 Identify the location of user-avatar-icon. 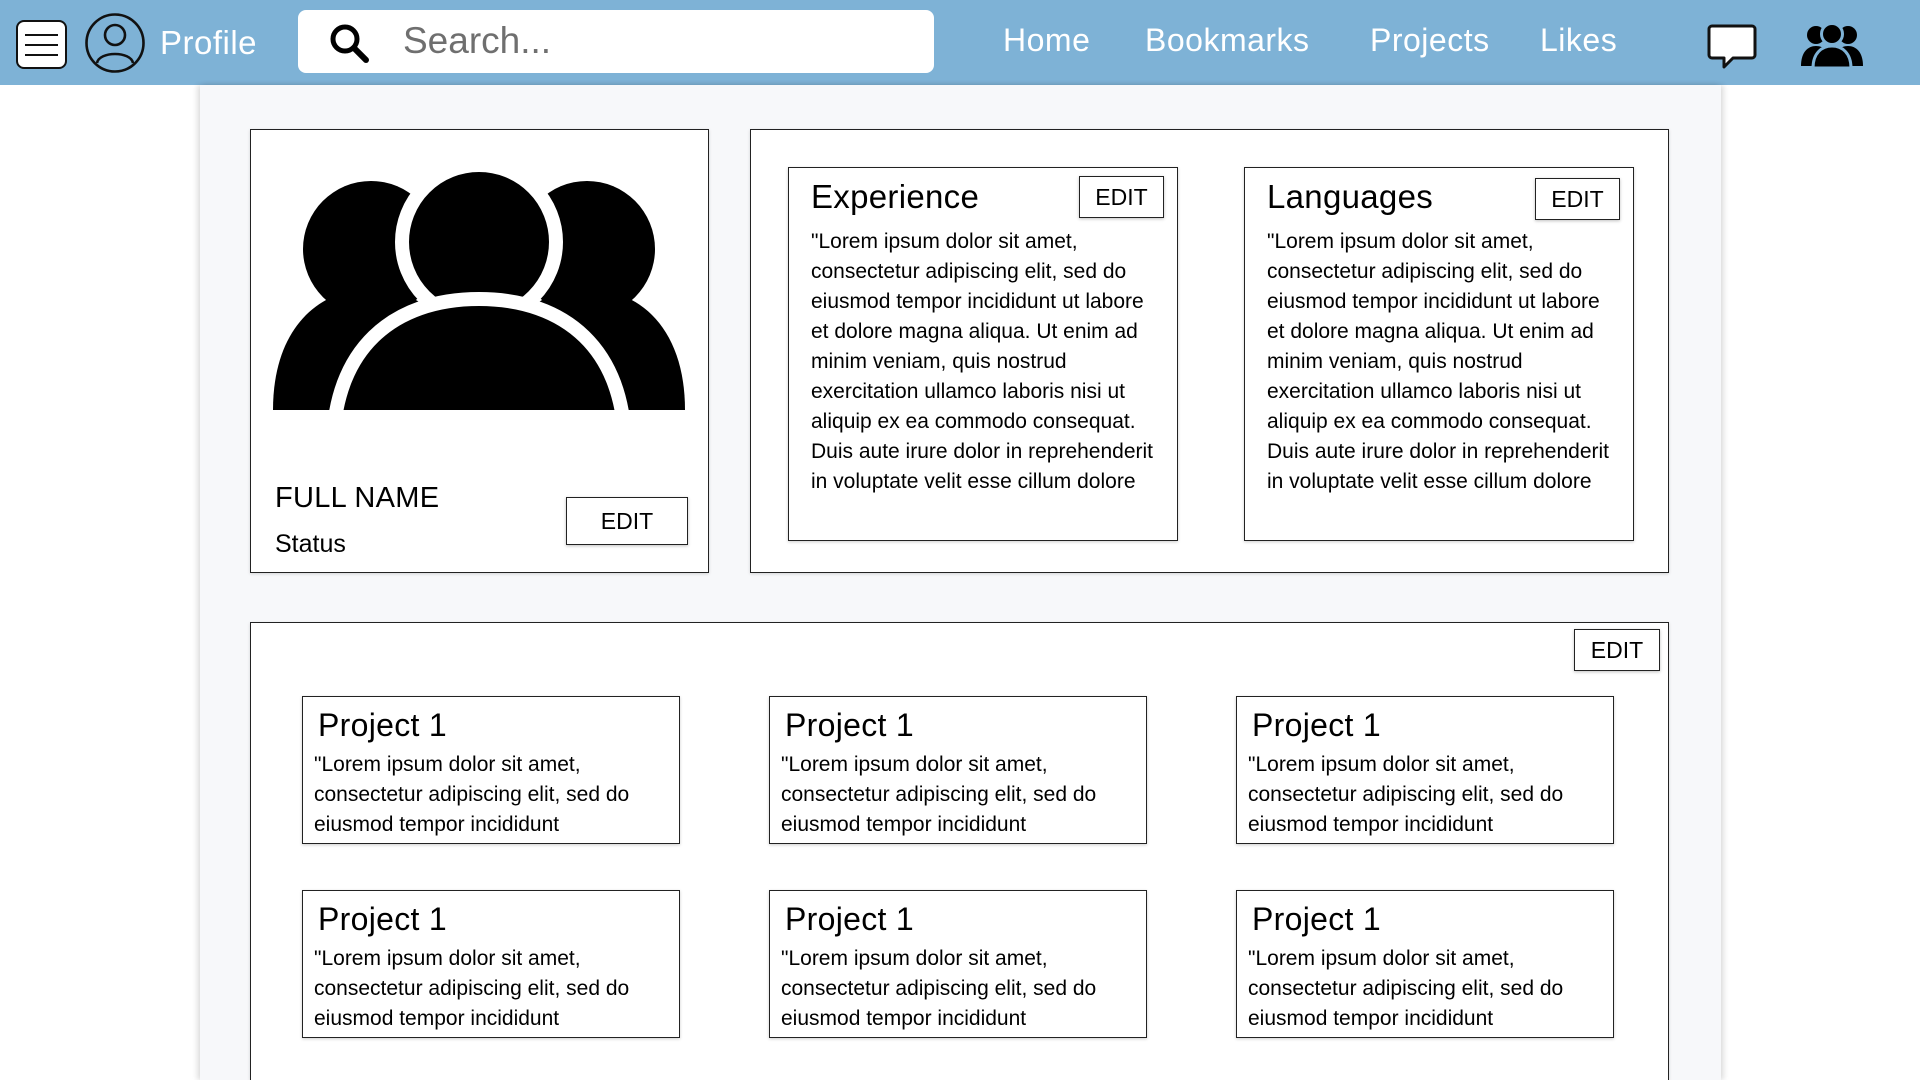
(115, 43).